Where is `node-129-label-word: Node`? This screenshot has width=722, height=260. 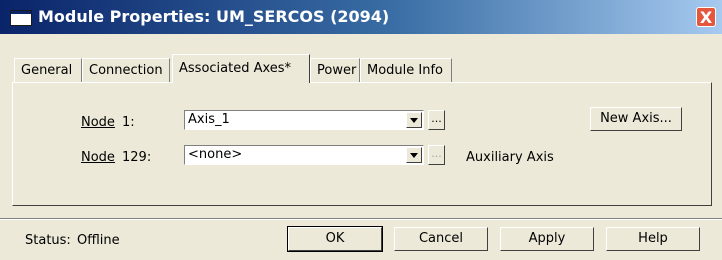 node-129-label-word: Node is located at coordinates (98, 157).